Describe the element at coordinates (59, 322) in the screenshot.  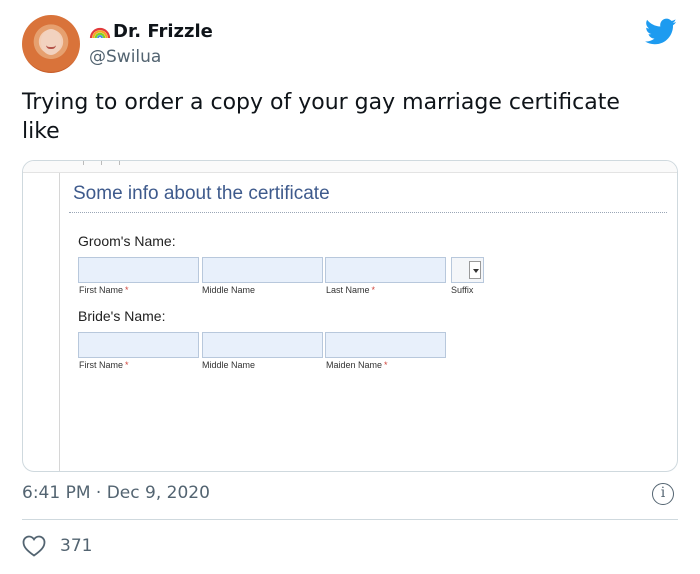
I see `form-left-border` at that location.